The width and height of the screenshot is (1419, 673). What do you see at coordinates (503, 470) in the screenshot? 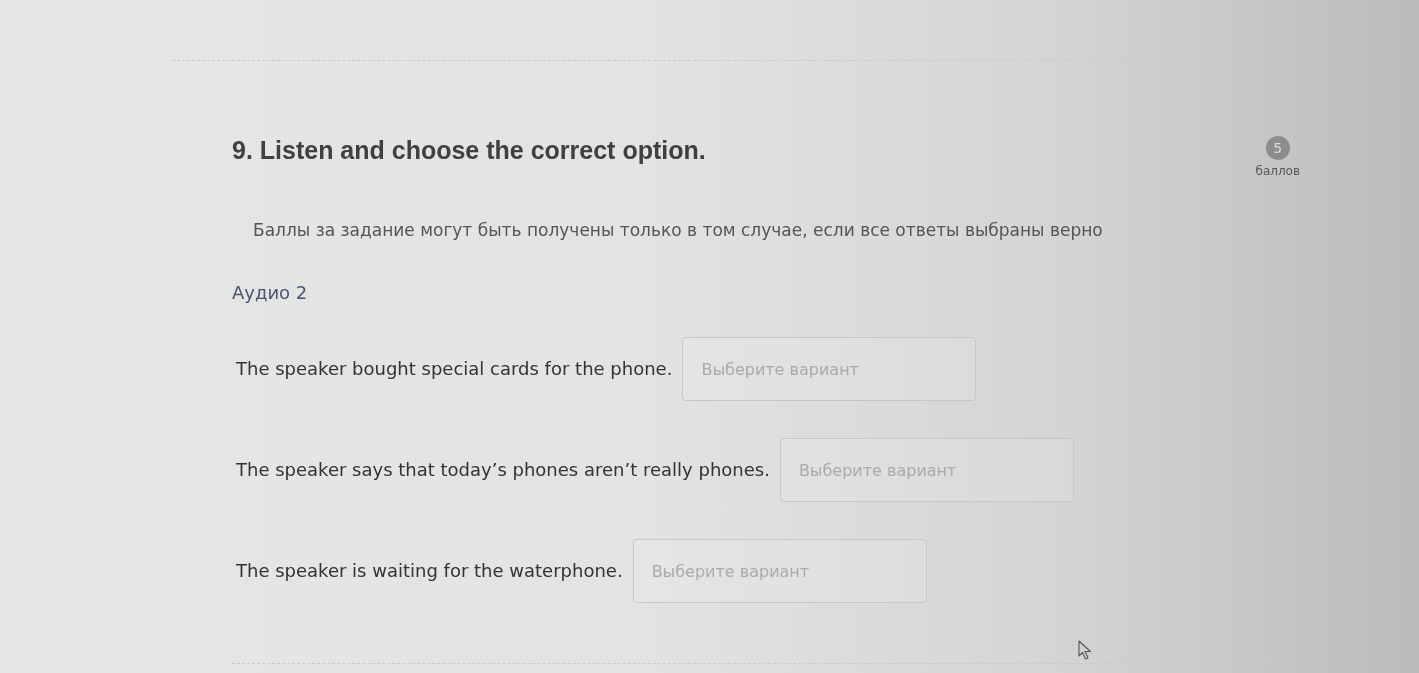
I see `statement-text: The speaker says that today’s phones aren’t really phones.` at bounding box center [503, 470].